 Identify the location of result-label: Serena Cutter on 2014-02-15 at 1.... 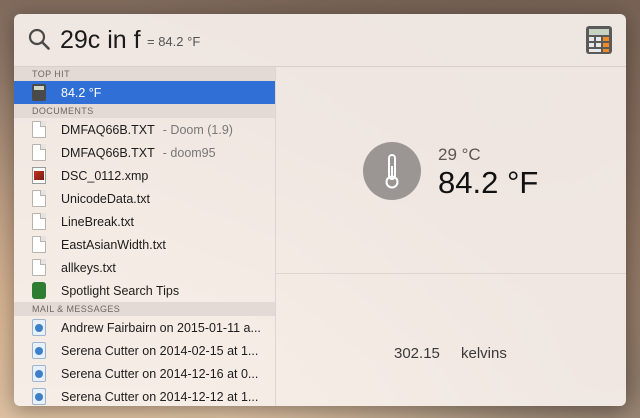
(160, 350).